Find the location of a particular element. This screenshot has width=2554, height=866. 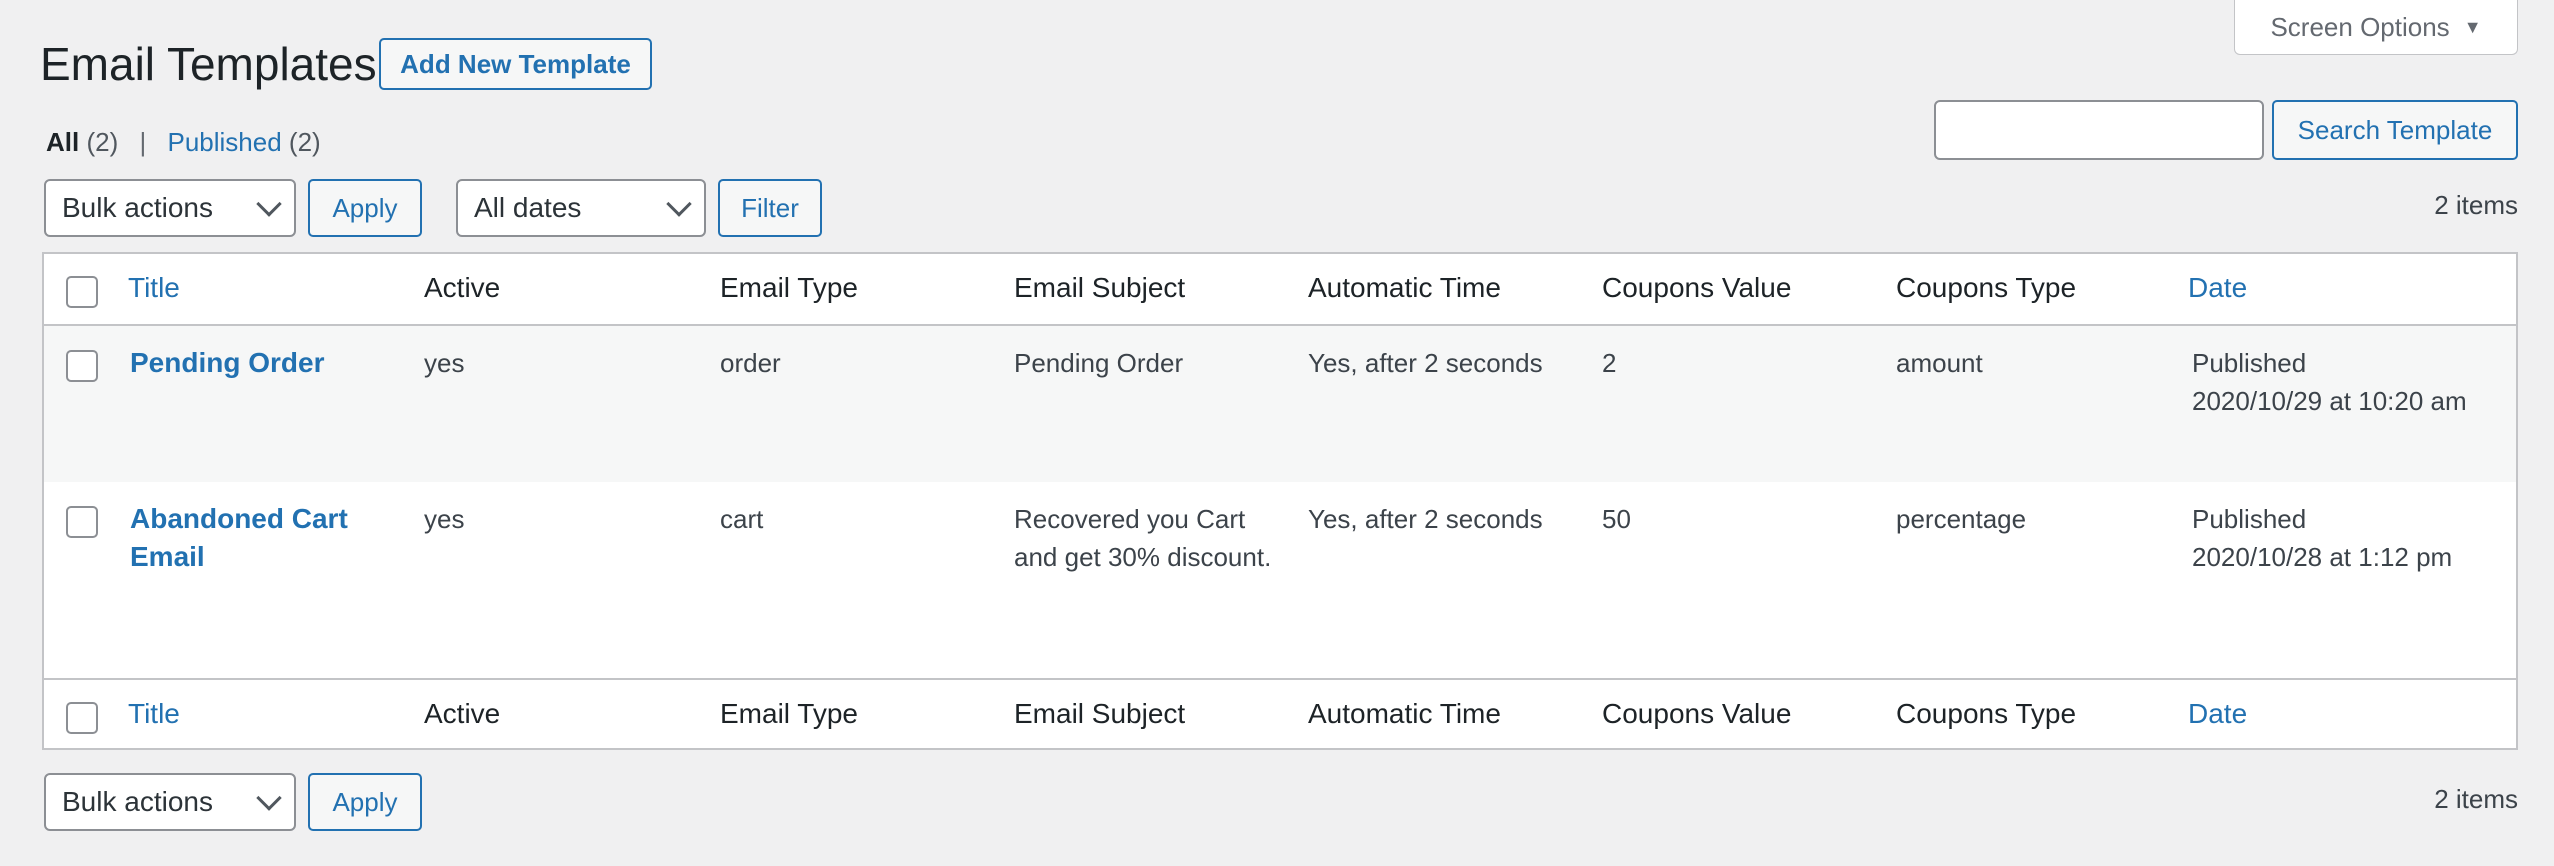

row-title-link: Abandoned Cart Email is located at coordinates (260, 538).